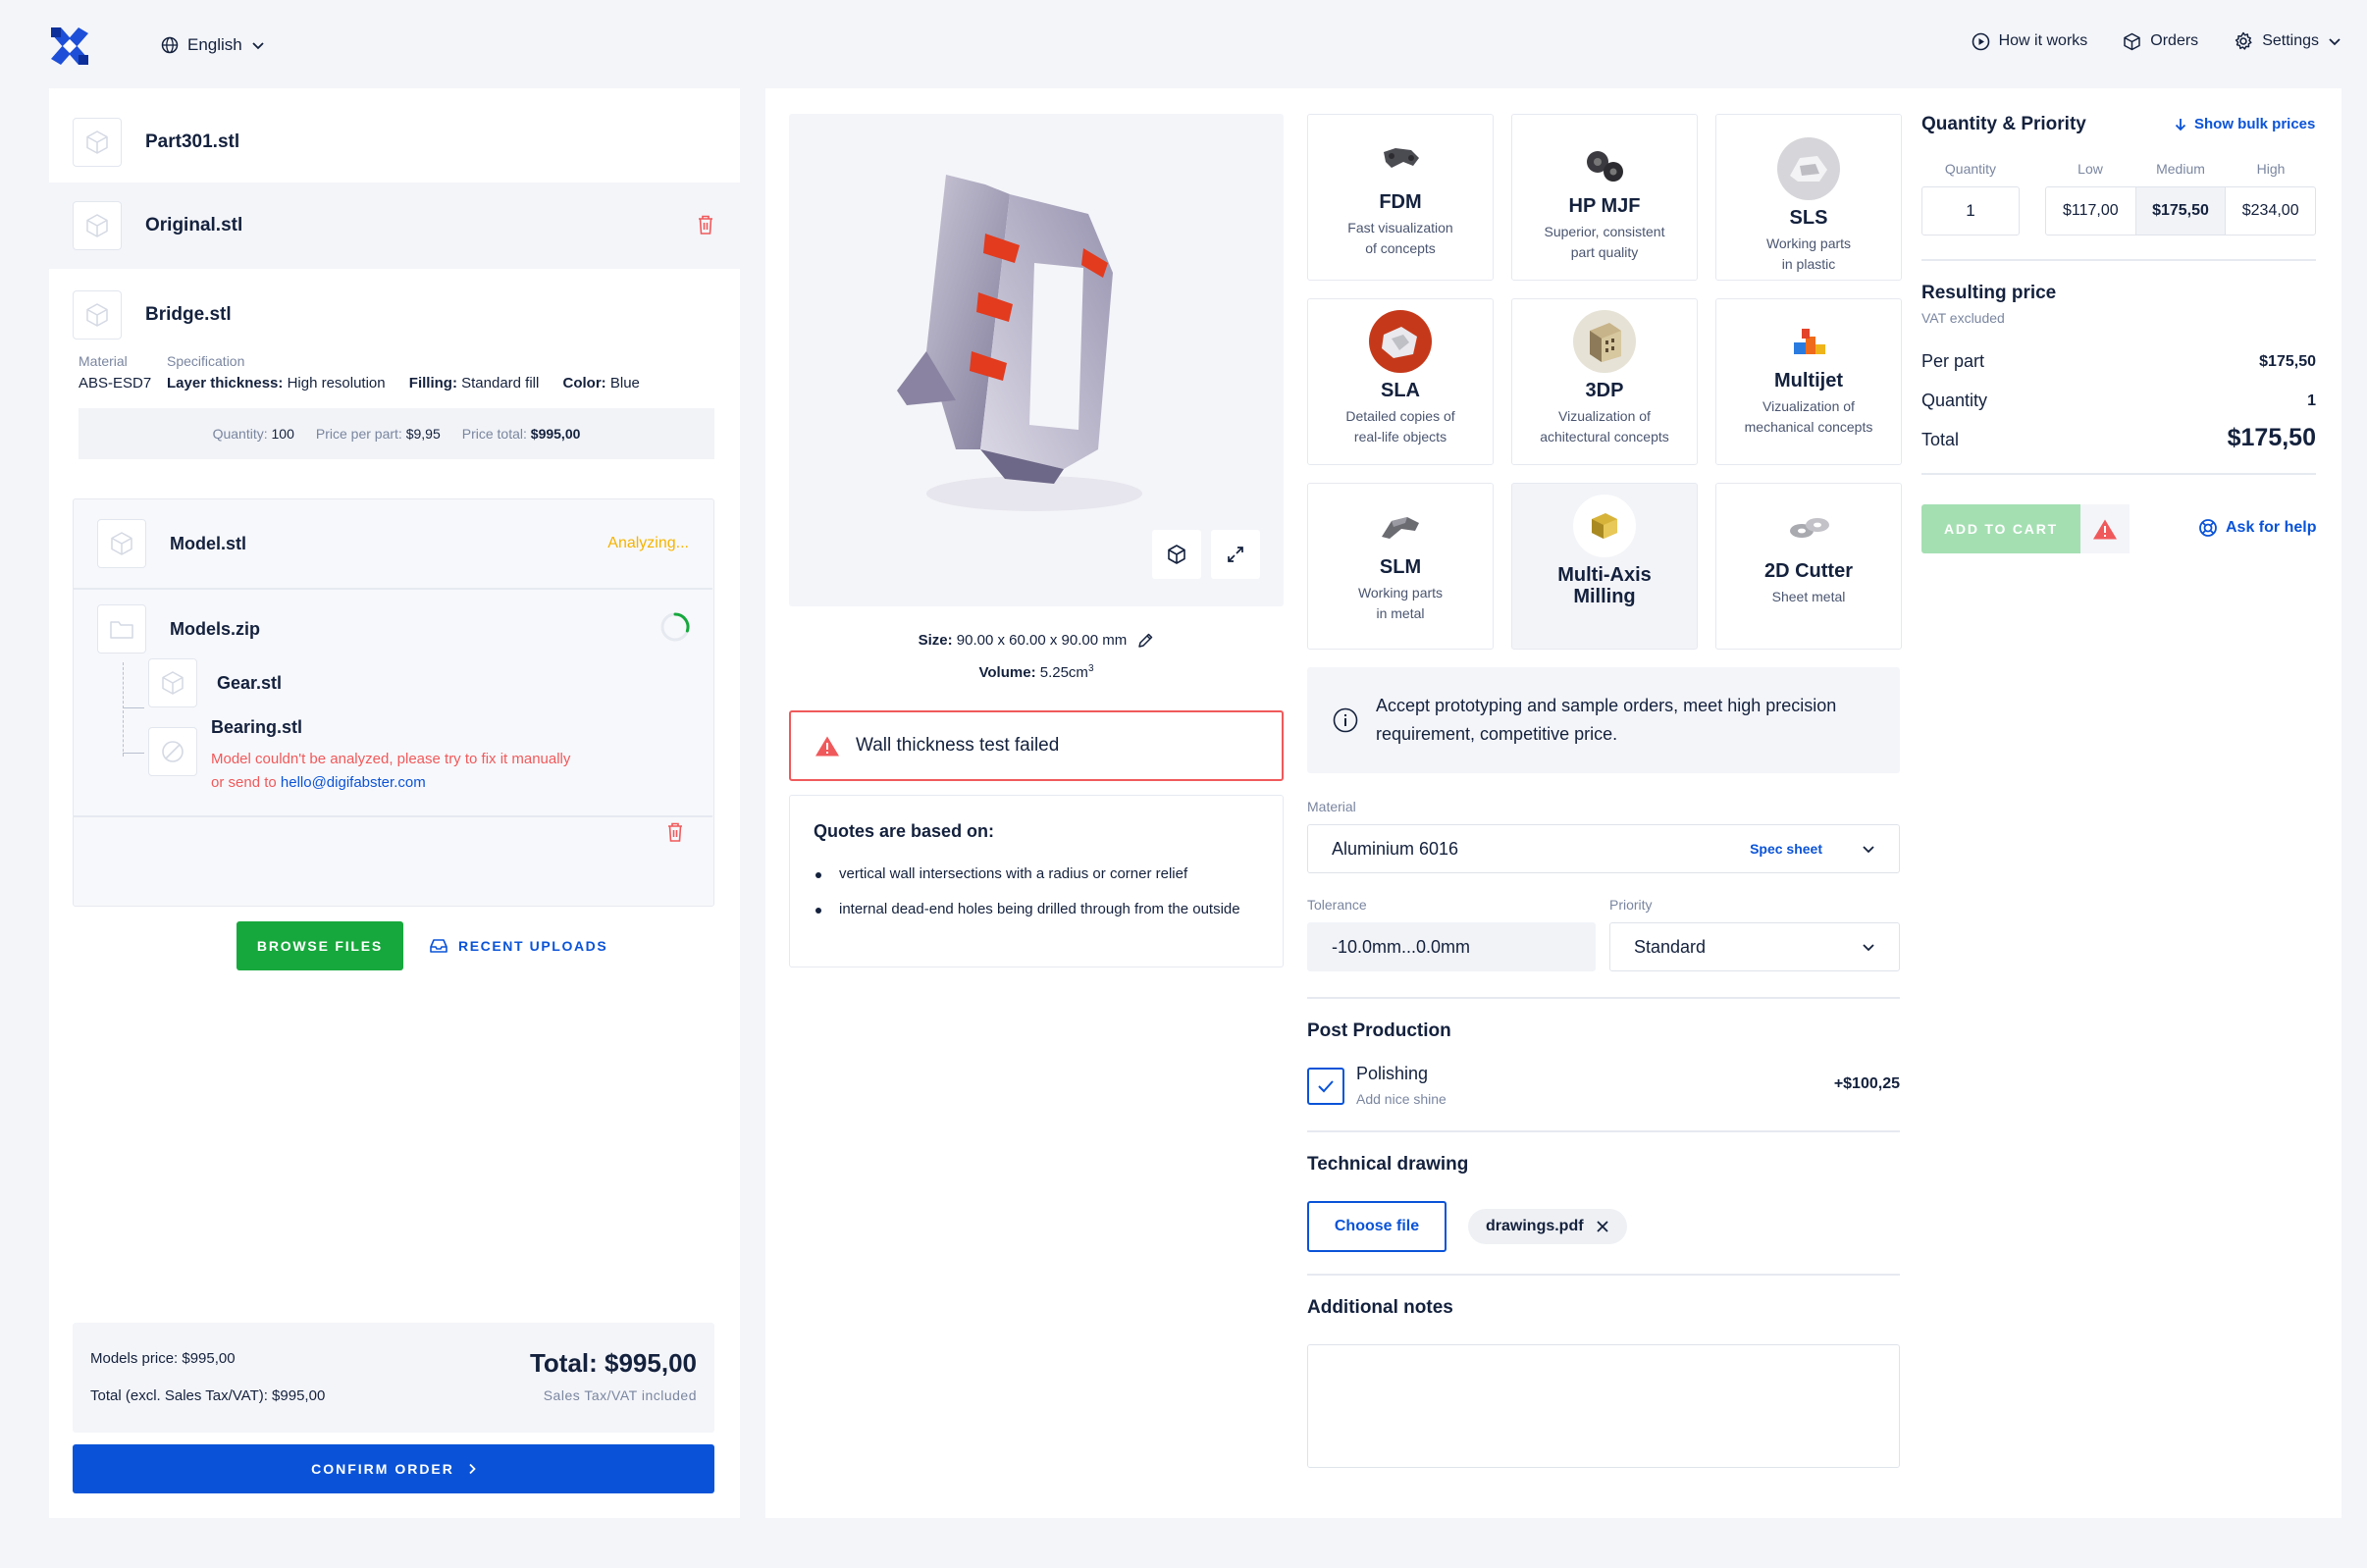 Image resolution: width=2367 pixels, height=1568 pixels. What do you see at coordinates (1605, 198) in the screenshot?
I see `tech-card-hp-mjf: HP MJF Superior, consistent part quality` at bounding box center [1605, 198].